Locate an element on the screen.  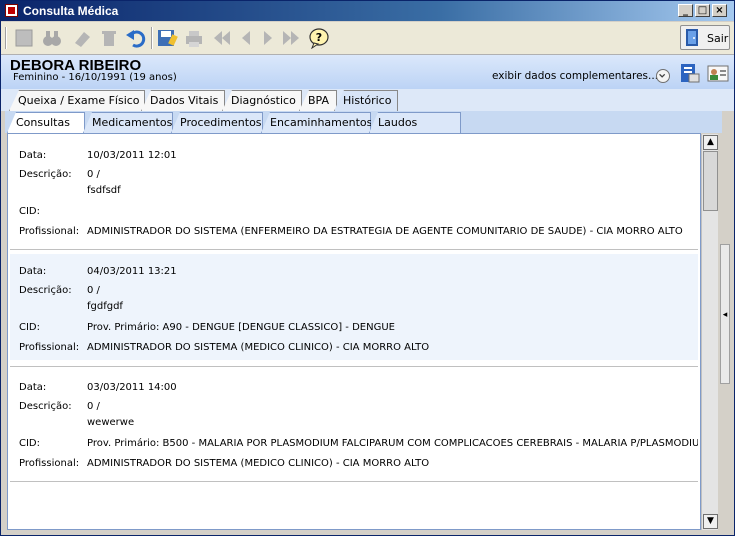
sair-button: Sair is located at coordinates (705, 37).